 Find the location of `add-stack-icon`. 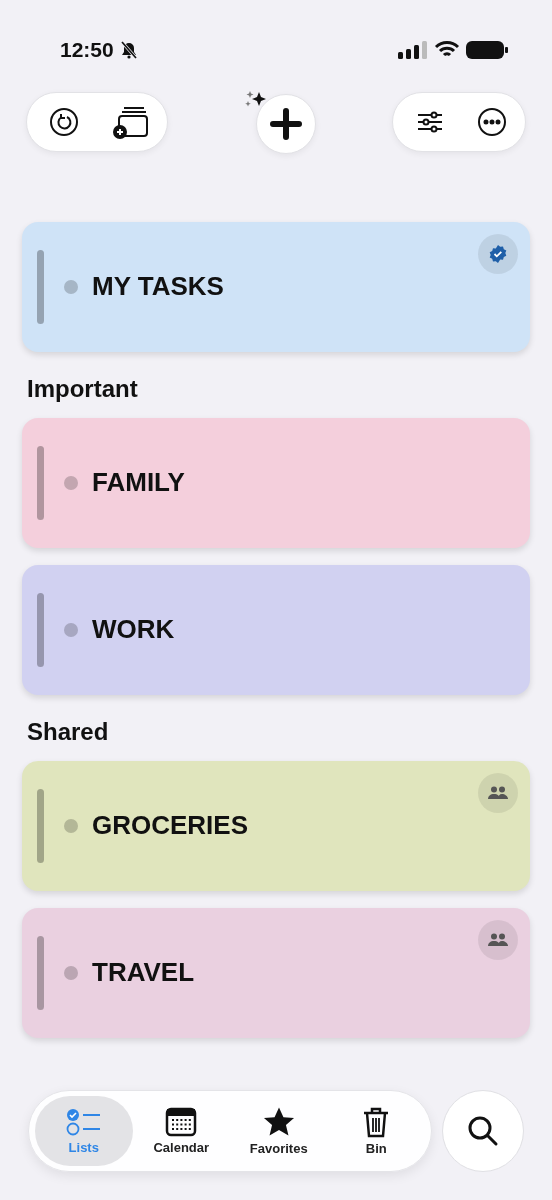

add-stack-icon is located at coordinates (130, 122).